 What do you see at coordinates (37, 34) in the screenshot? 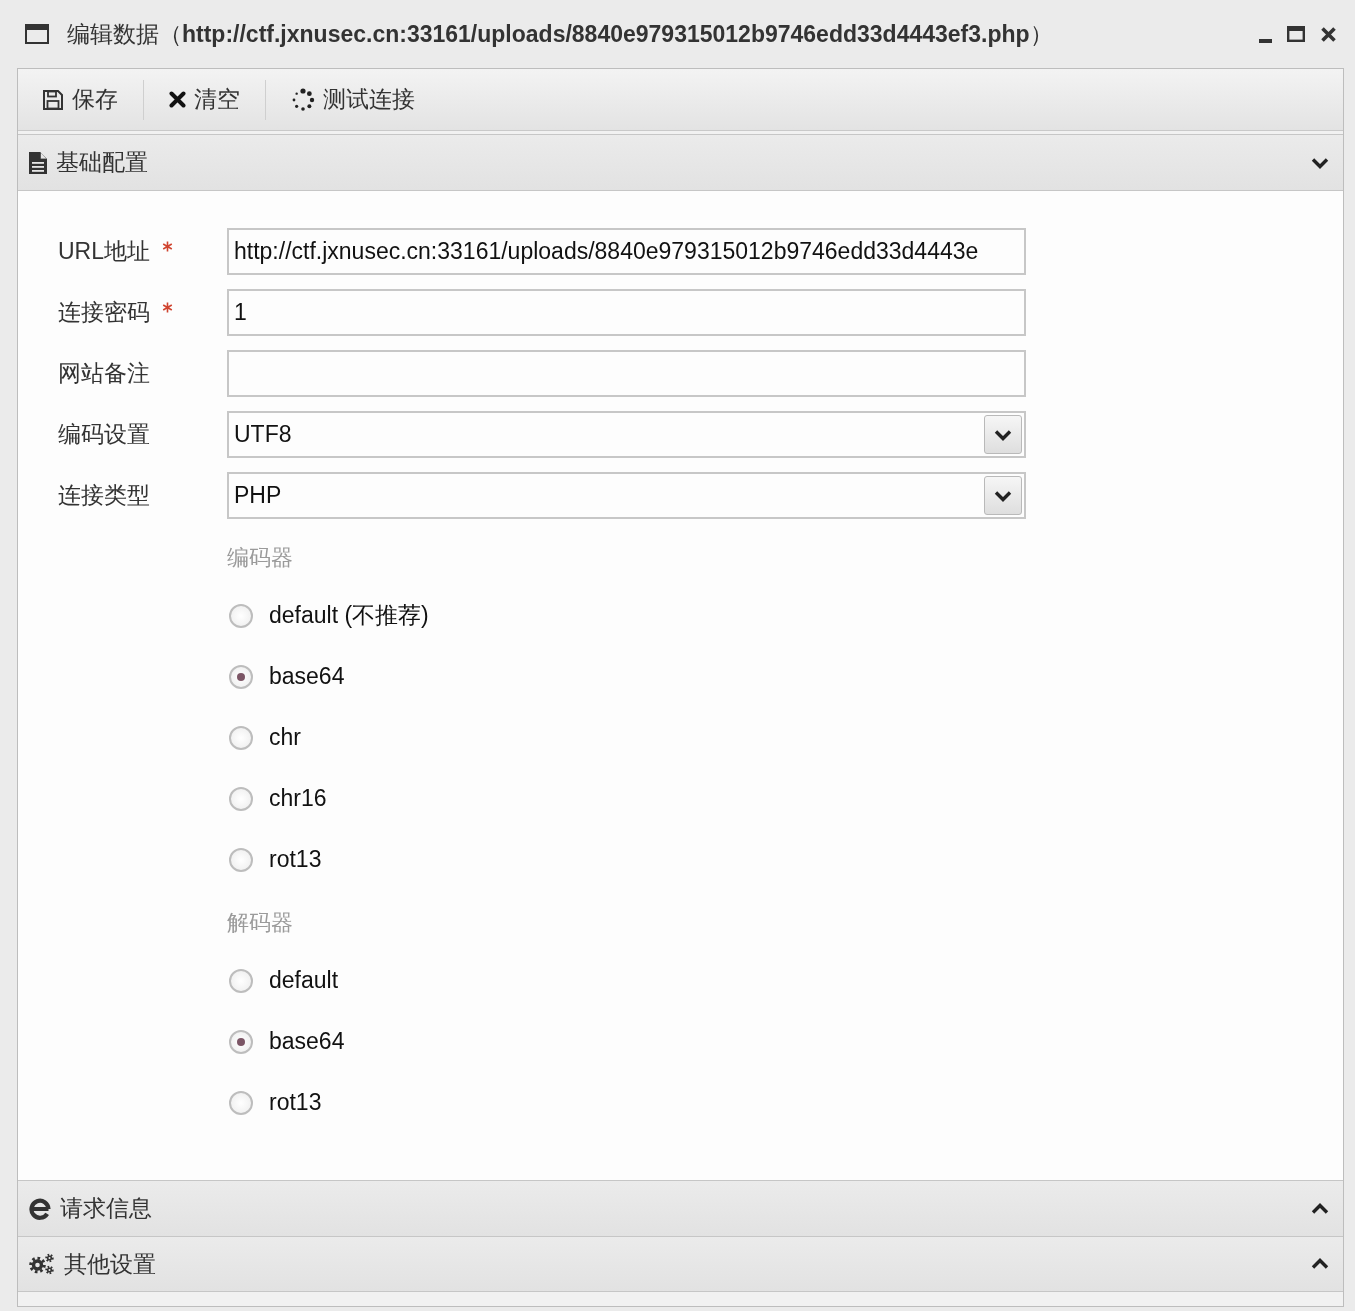
I see `window-icon` at bounding box center [37, 34].